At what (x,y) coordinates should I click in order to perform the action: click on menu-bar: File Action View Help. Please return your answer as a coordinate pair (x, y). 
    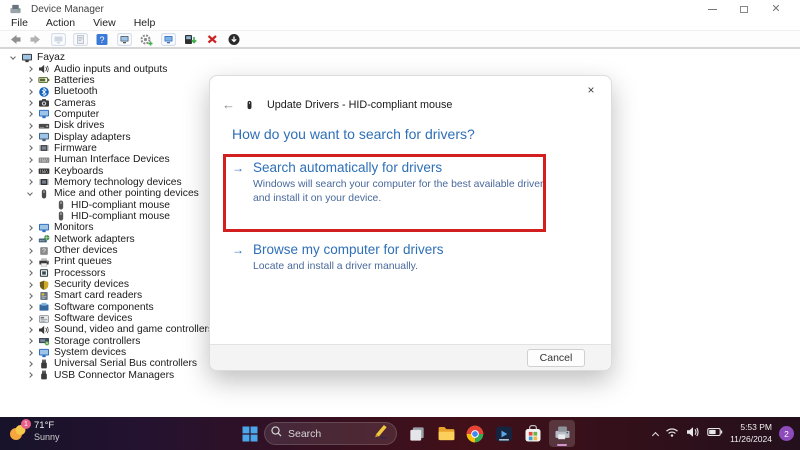
    Looking at the image, I should click on (400, 23).